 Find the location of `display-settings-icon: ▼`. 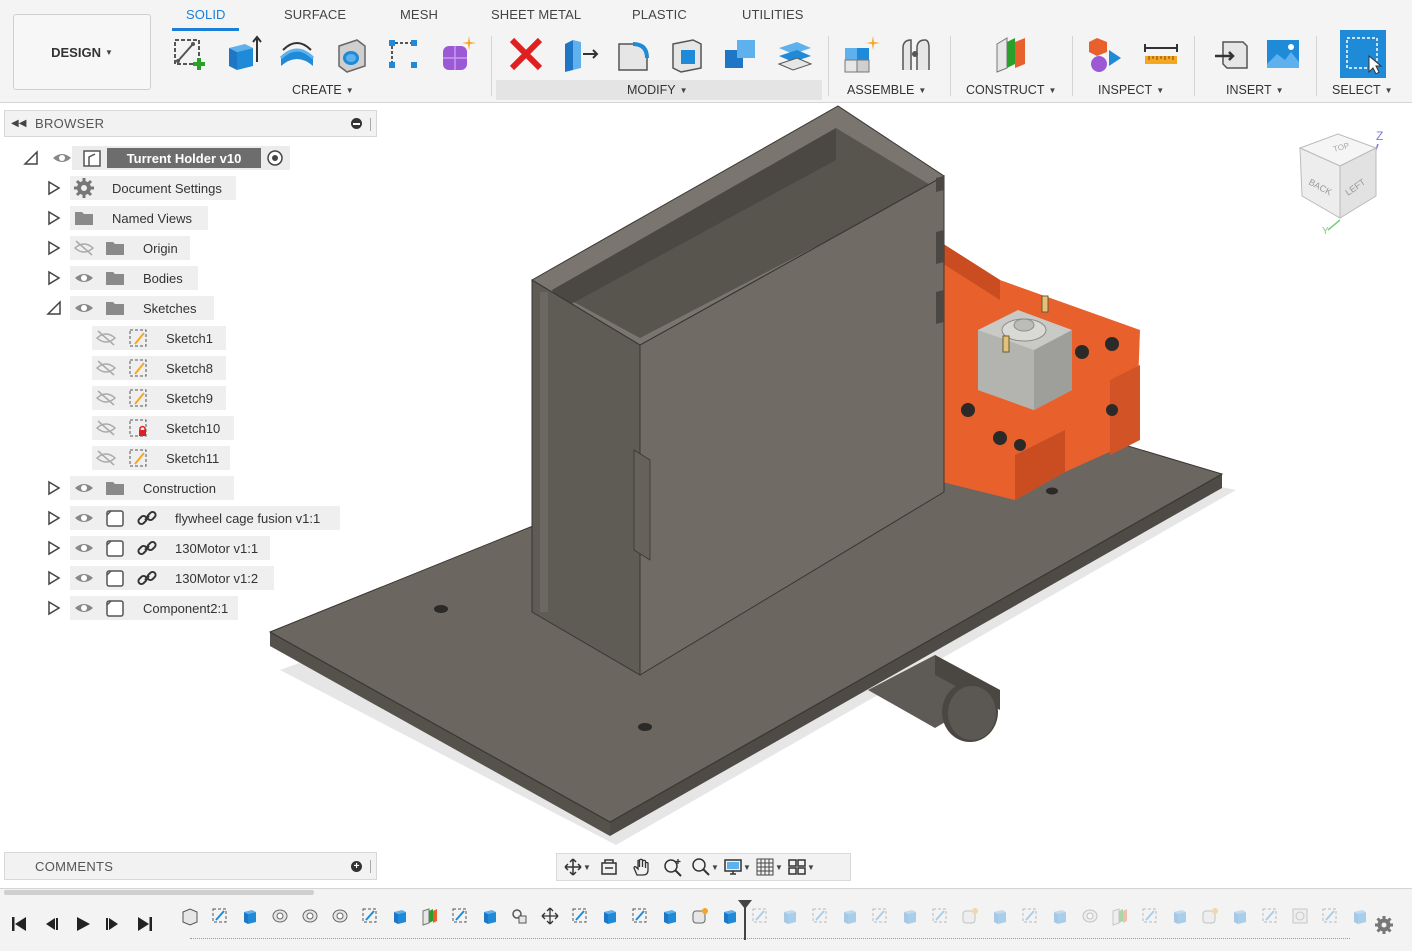

display-settings-icon: ▼ is located at coordinates (737, 867).